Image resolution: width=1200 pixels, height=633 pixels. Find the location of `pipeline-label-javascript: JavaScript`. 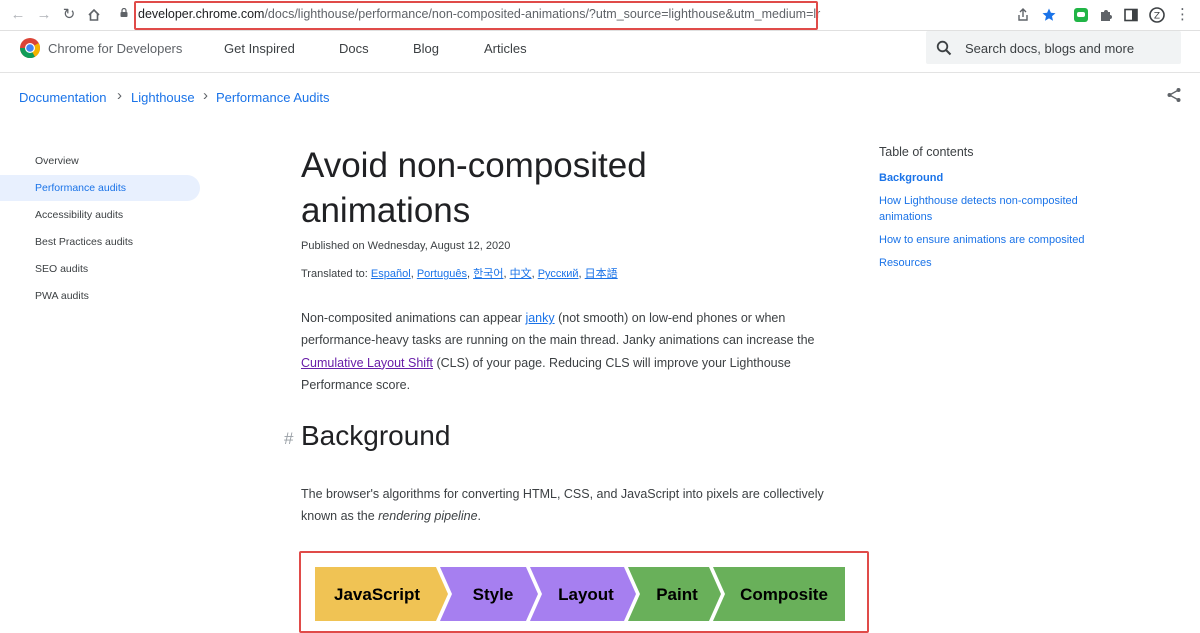

pipeline-label-javascript: JavaScript is located at coordinates (377, 594).